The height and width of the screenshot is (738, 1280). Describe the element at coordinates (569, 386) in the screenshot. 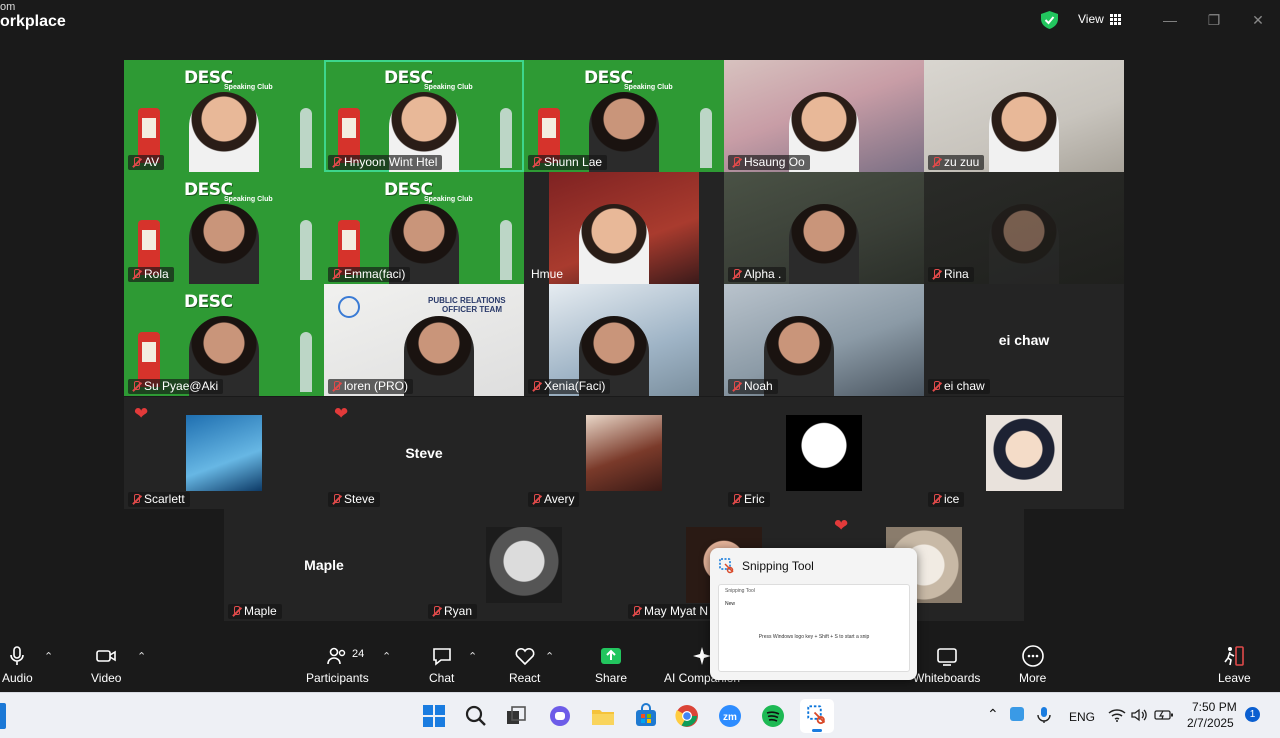

I see `name-tag: Xenia(Faci)` at that location.